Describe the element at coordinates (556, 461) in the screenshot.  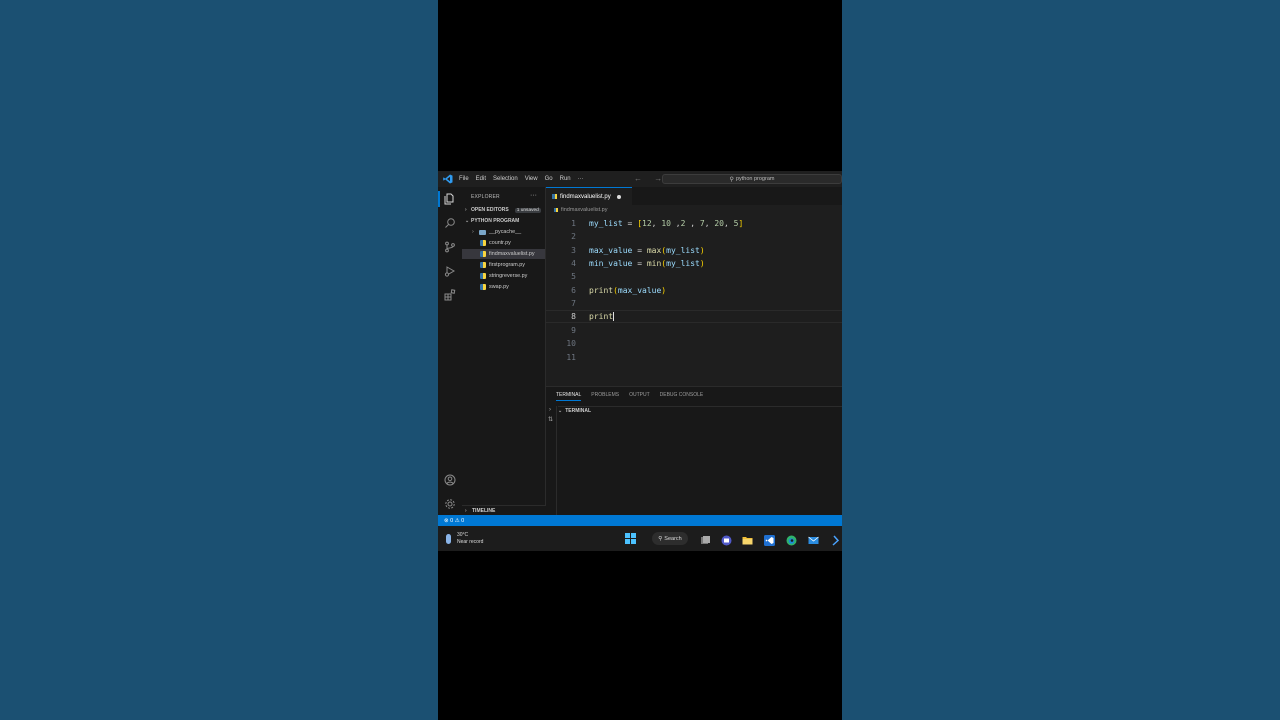
I see `terminal-divider` at that location.